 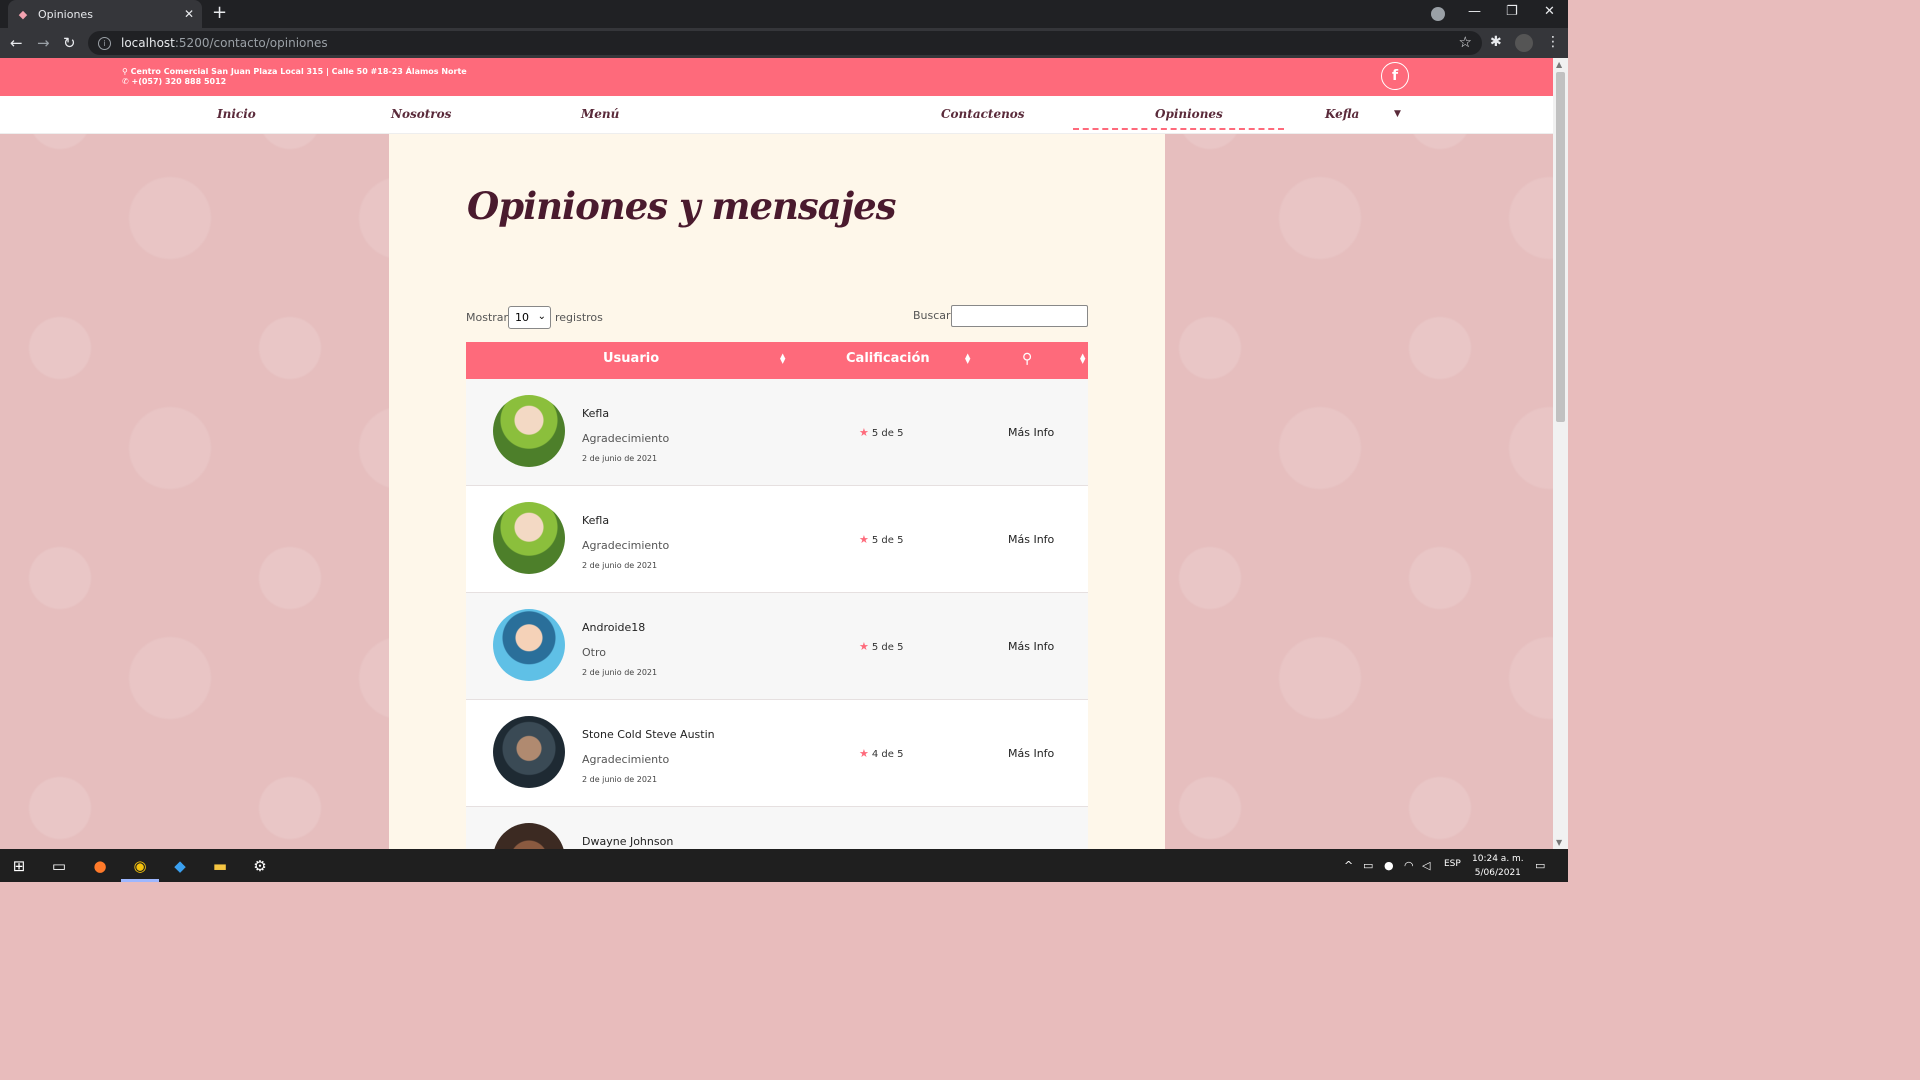 I want to click on url-bar: i localhost :5200/contacto/opiniones ☆, so click(x=785, y=43).